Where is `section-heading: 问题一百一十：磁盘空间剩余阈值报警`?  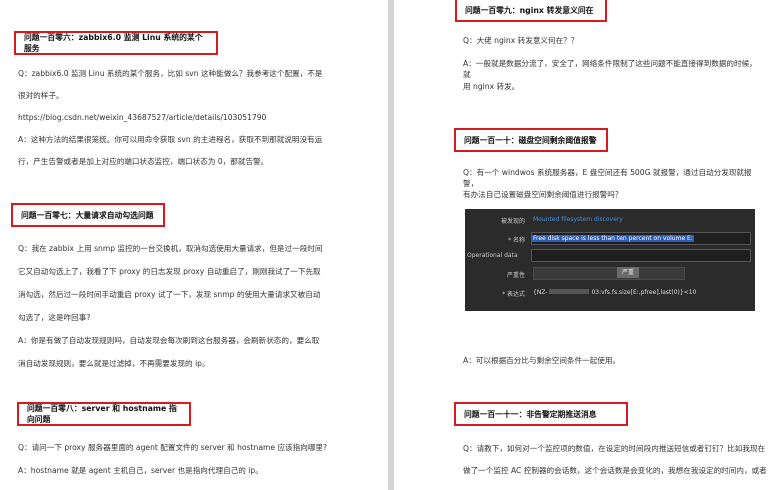 section-heading: 问题一百一十：磁盘空间剩余阈值报警 is located at coordinates (531, 140).